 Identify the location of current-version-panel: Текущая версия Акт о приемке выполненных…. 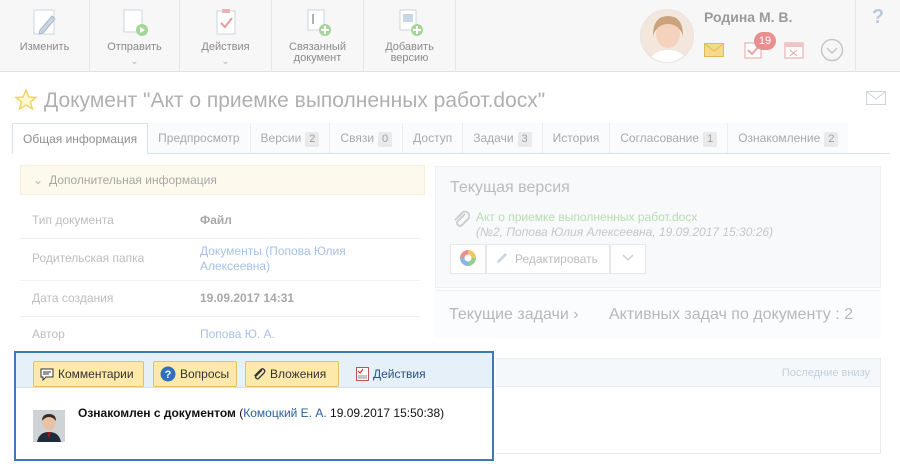
(658, 227).